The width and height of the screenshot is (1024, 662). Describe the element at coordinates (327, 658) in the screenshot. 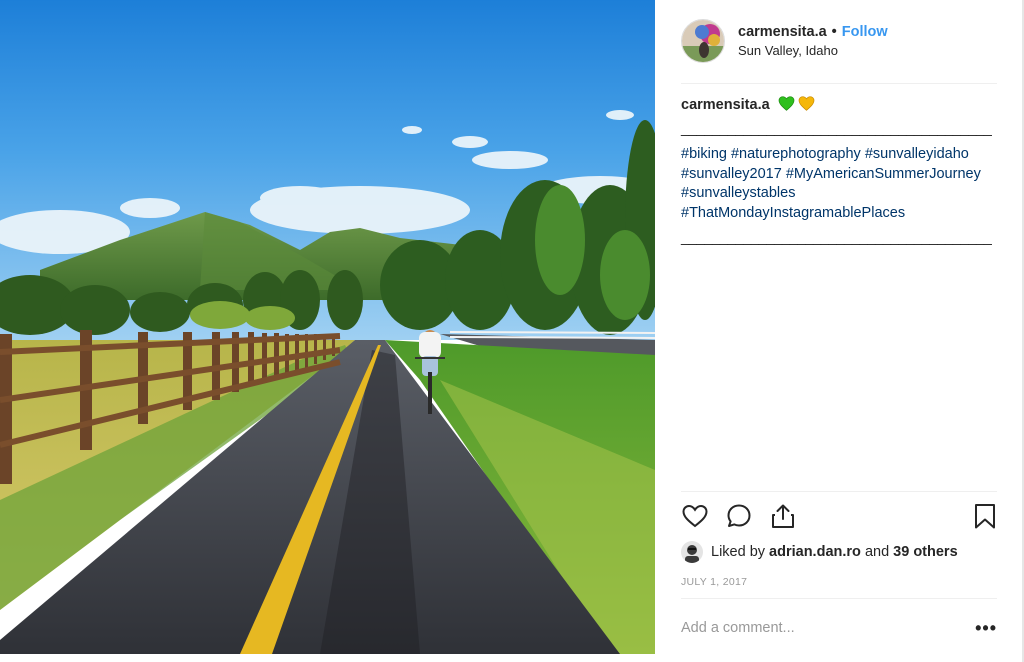

I see `bottom-whitespace` at that location.